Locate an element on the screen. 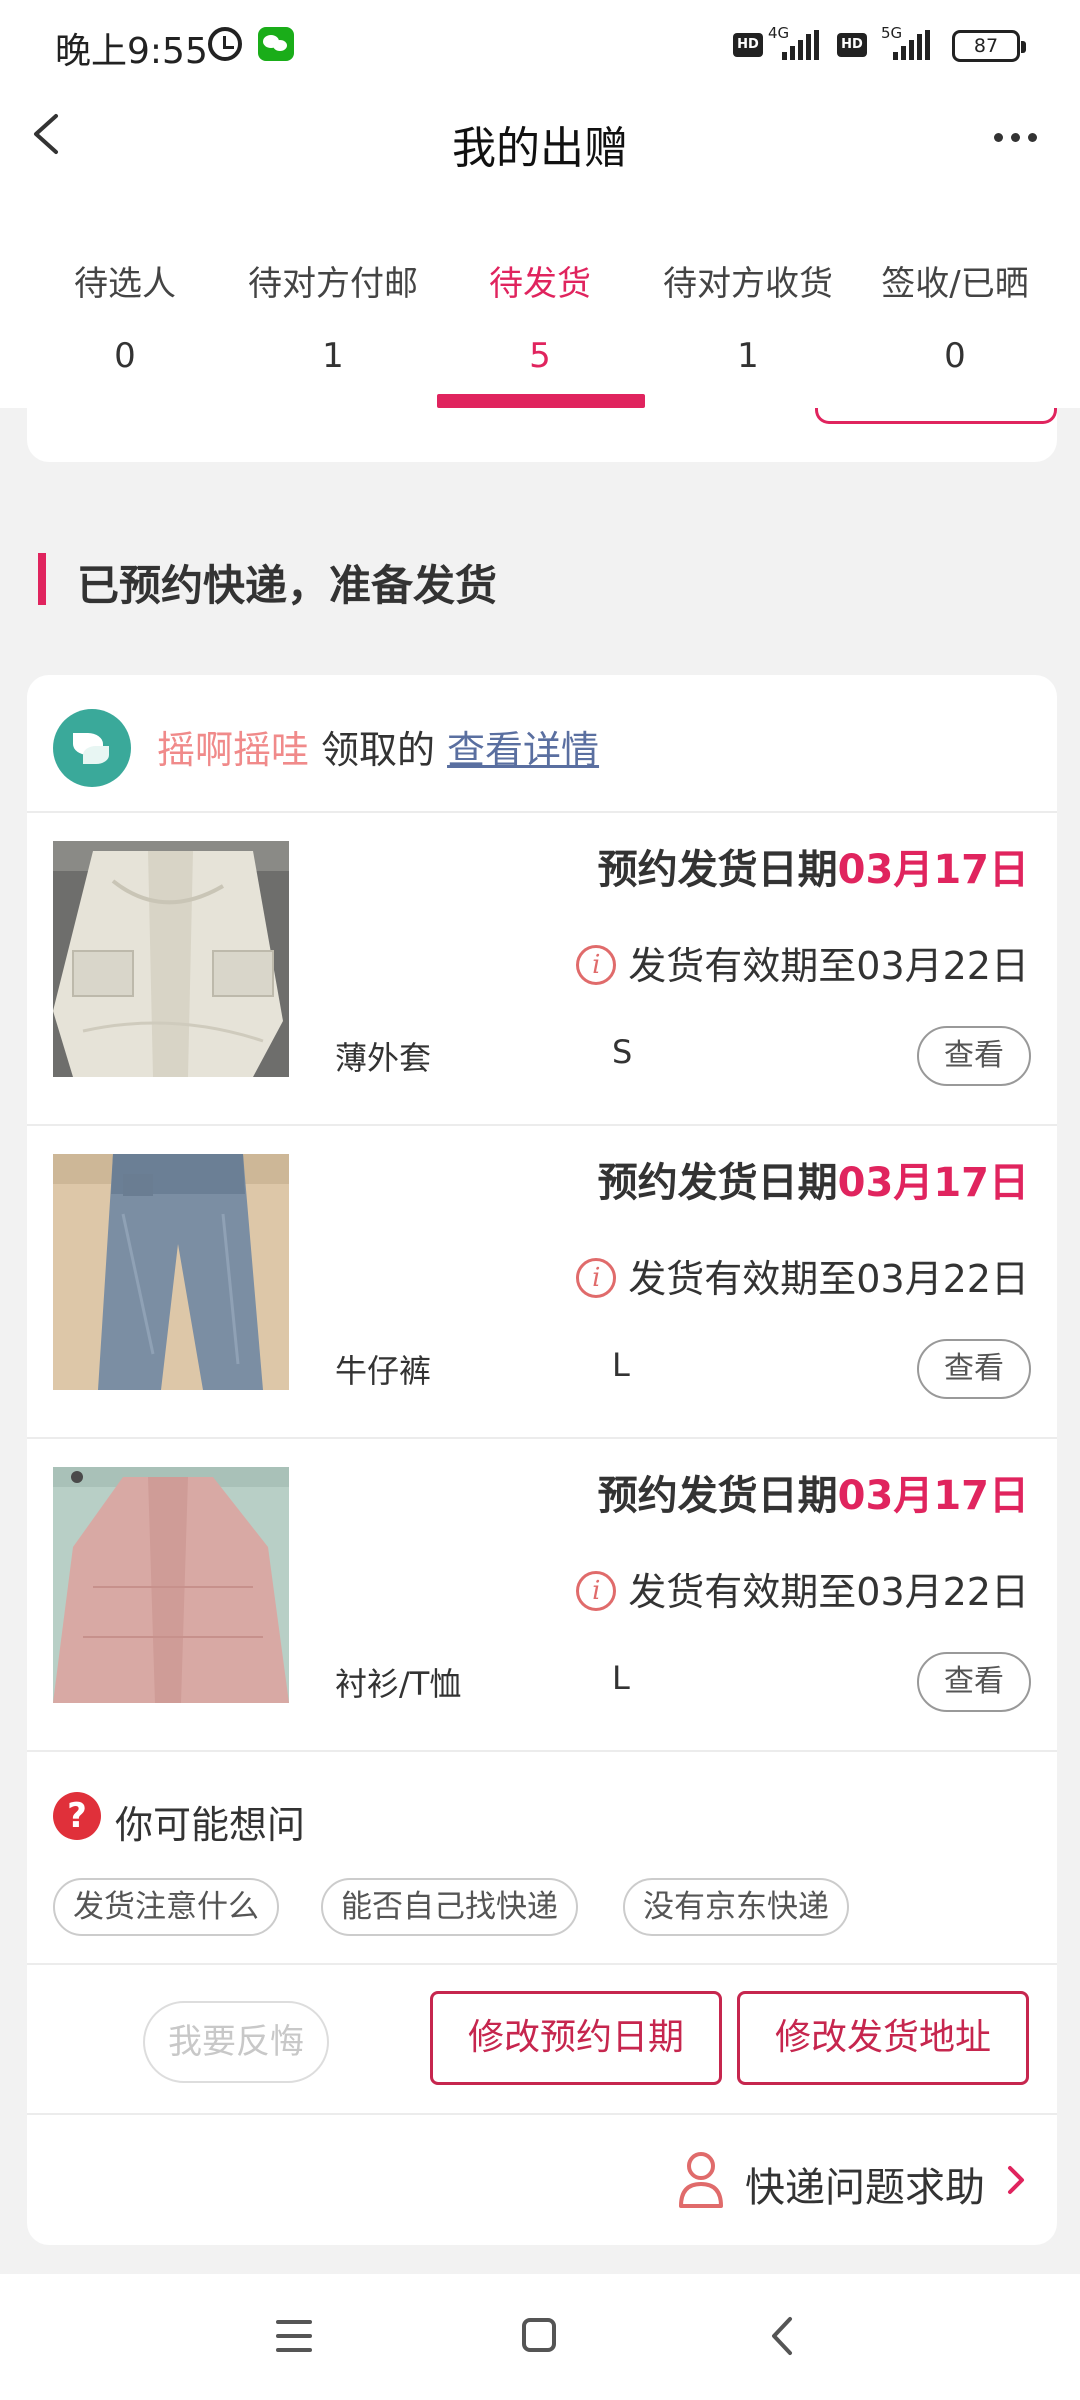  tab-count: 5 is located at coordinates (540, 356).